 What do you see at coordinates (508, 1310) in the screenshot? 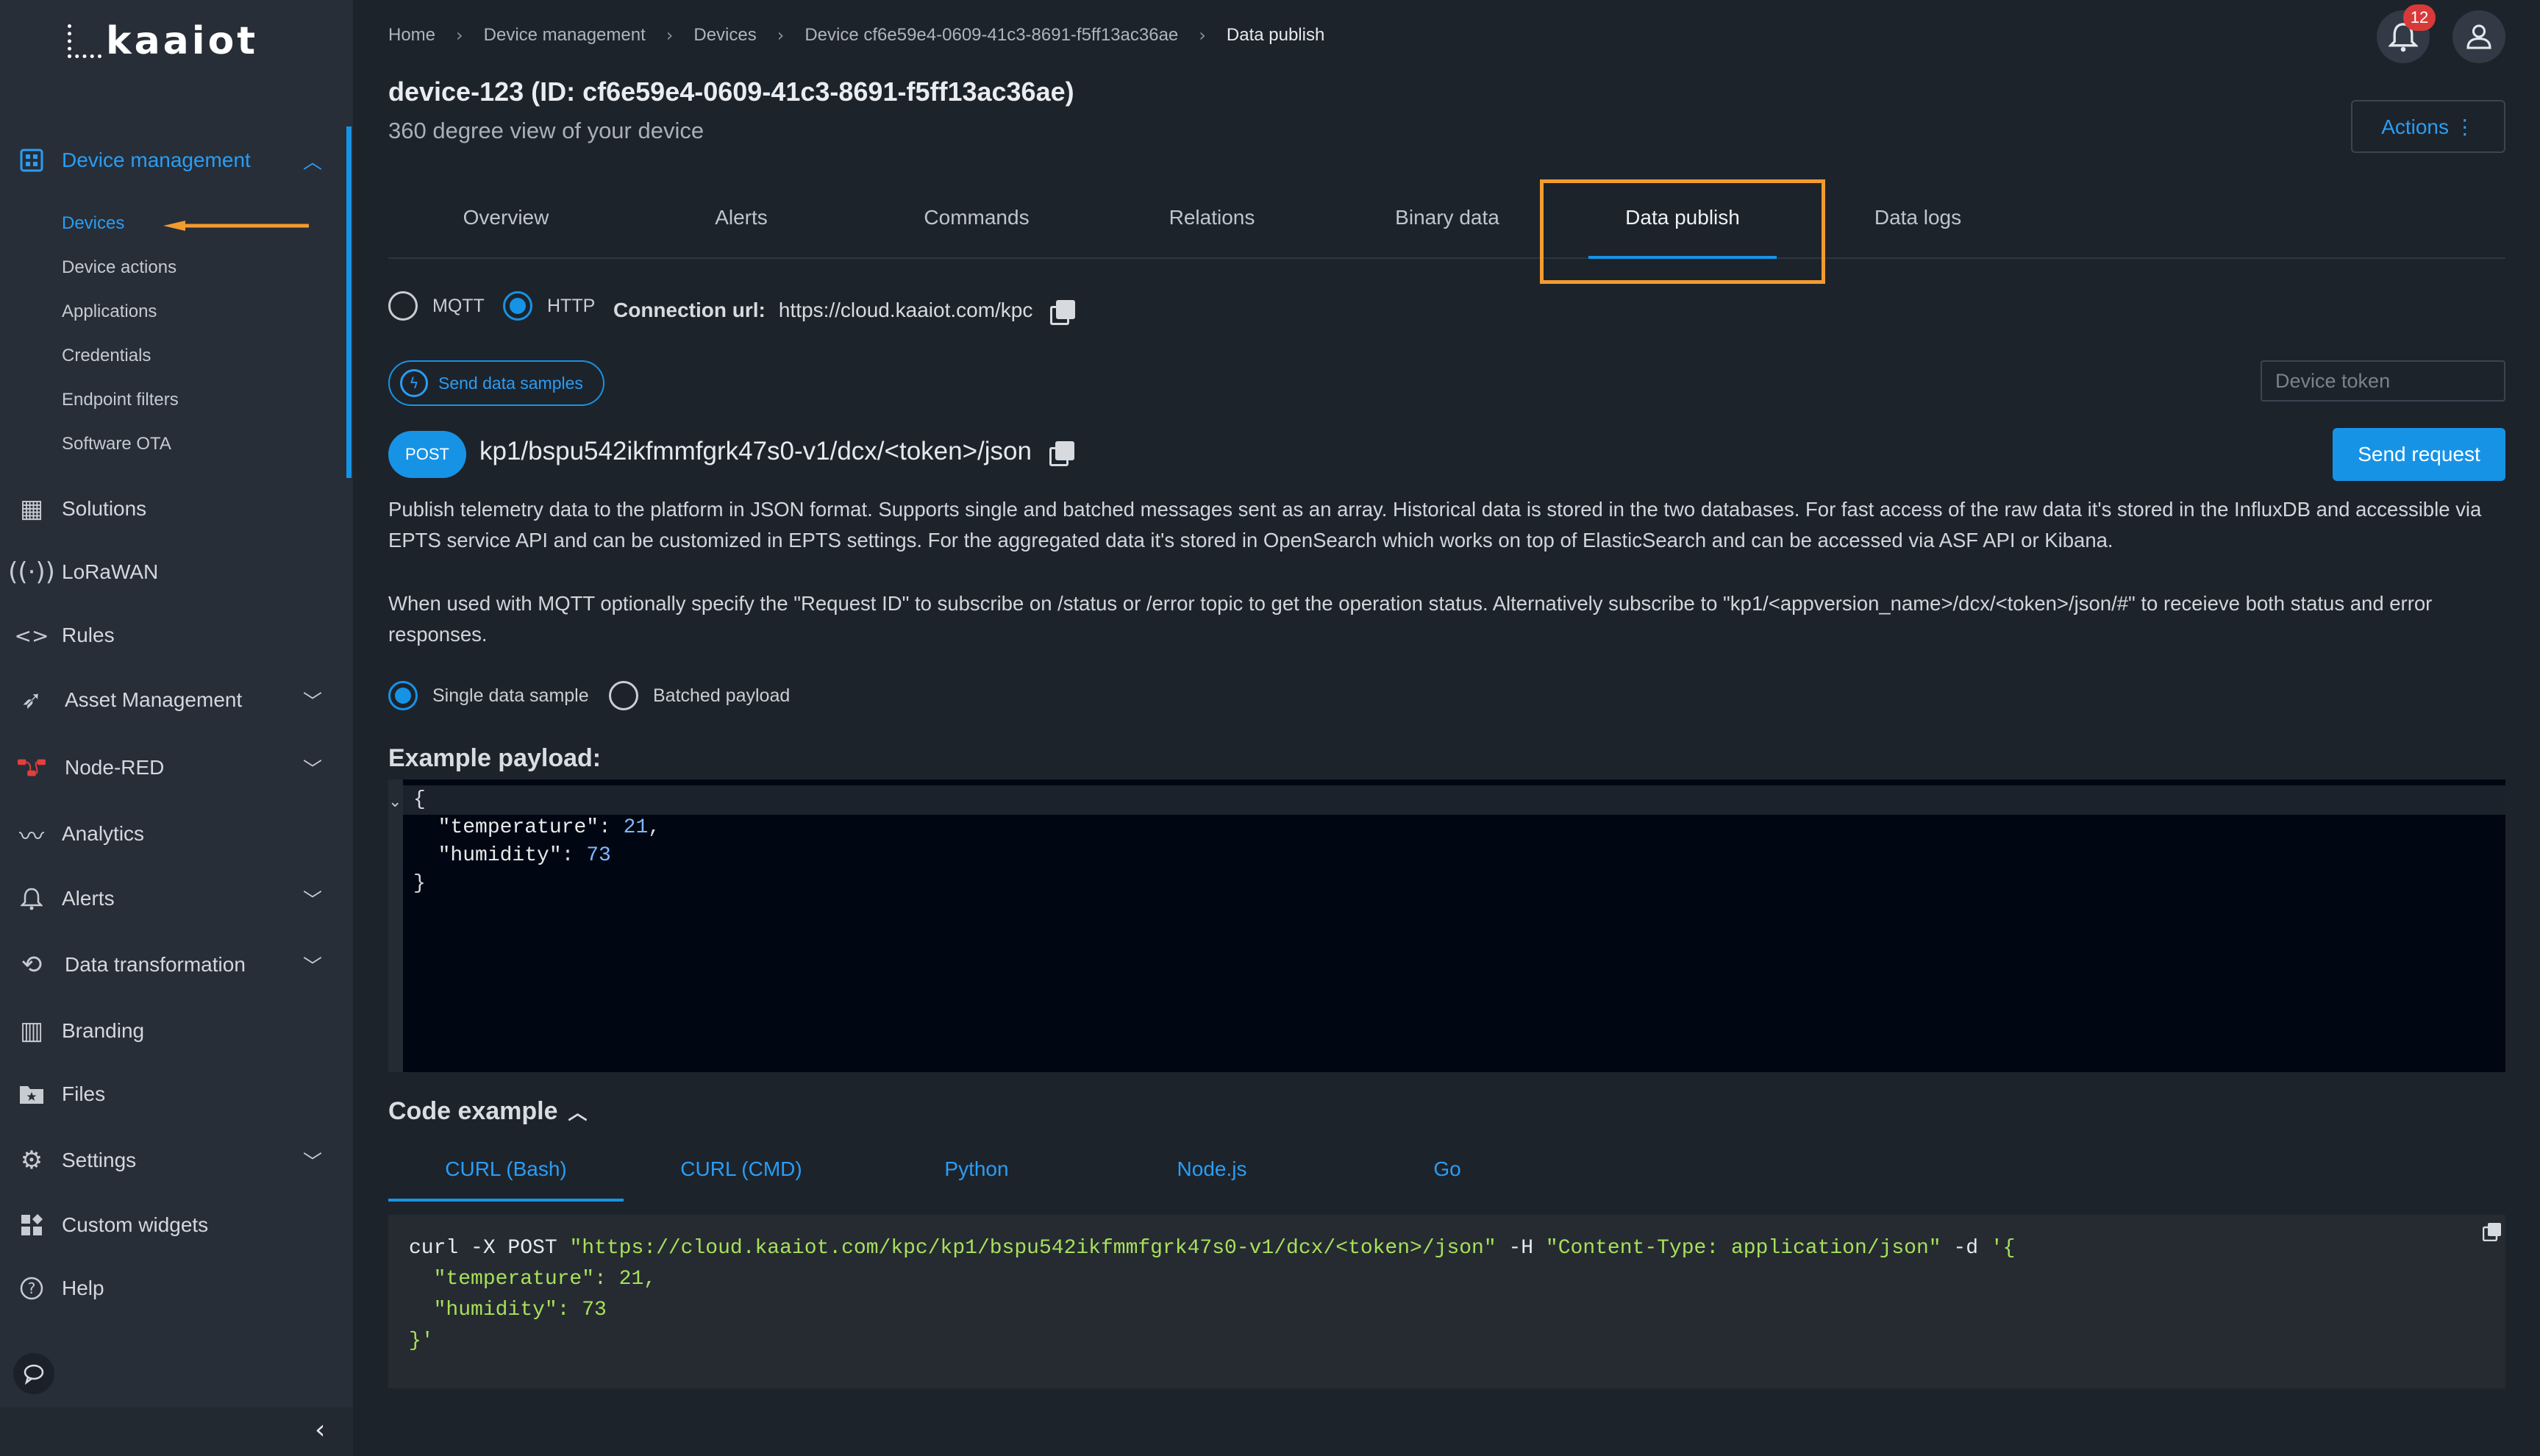
I see `code-line: "humidity": 73` at bounding box center [508, 1310].